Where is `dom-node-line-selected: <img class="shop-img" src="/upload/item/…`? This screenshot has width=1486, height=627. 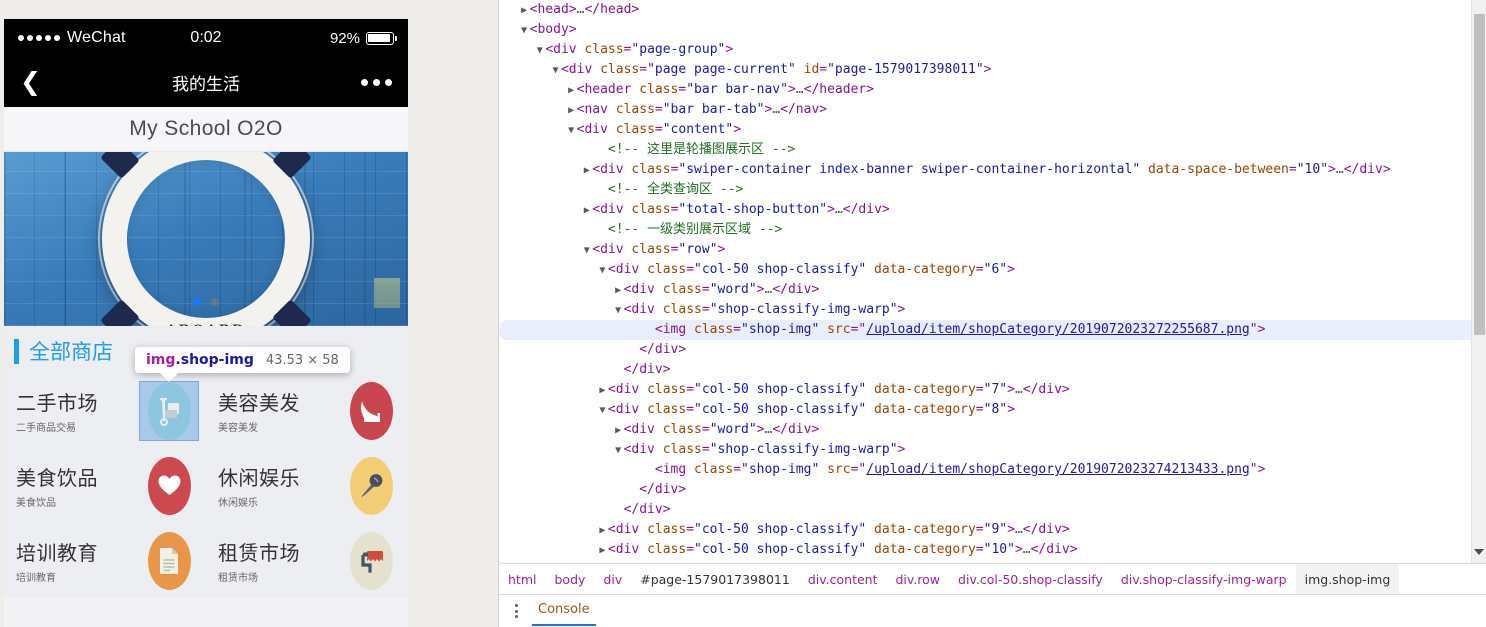 dom-node-line-selected: <img class="shop-img" src="/upload/item/… is located at coordinates (992, 330).